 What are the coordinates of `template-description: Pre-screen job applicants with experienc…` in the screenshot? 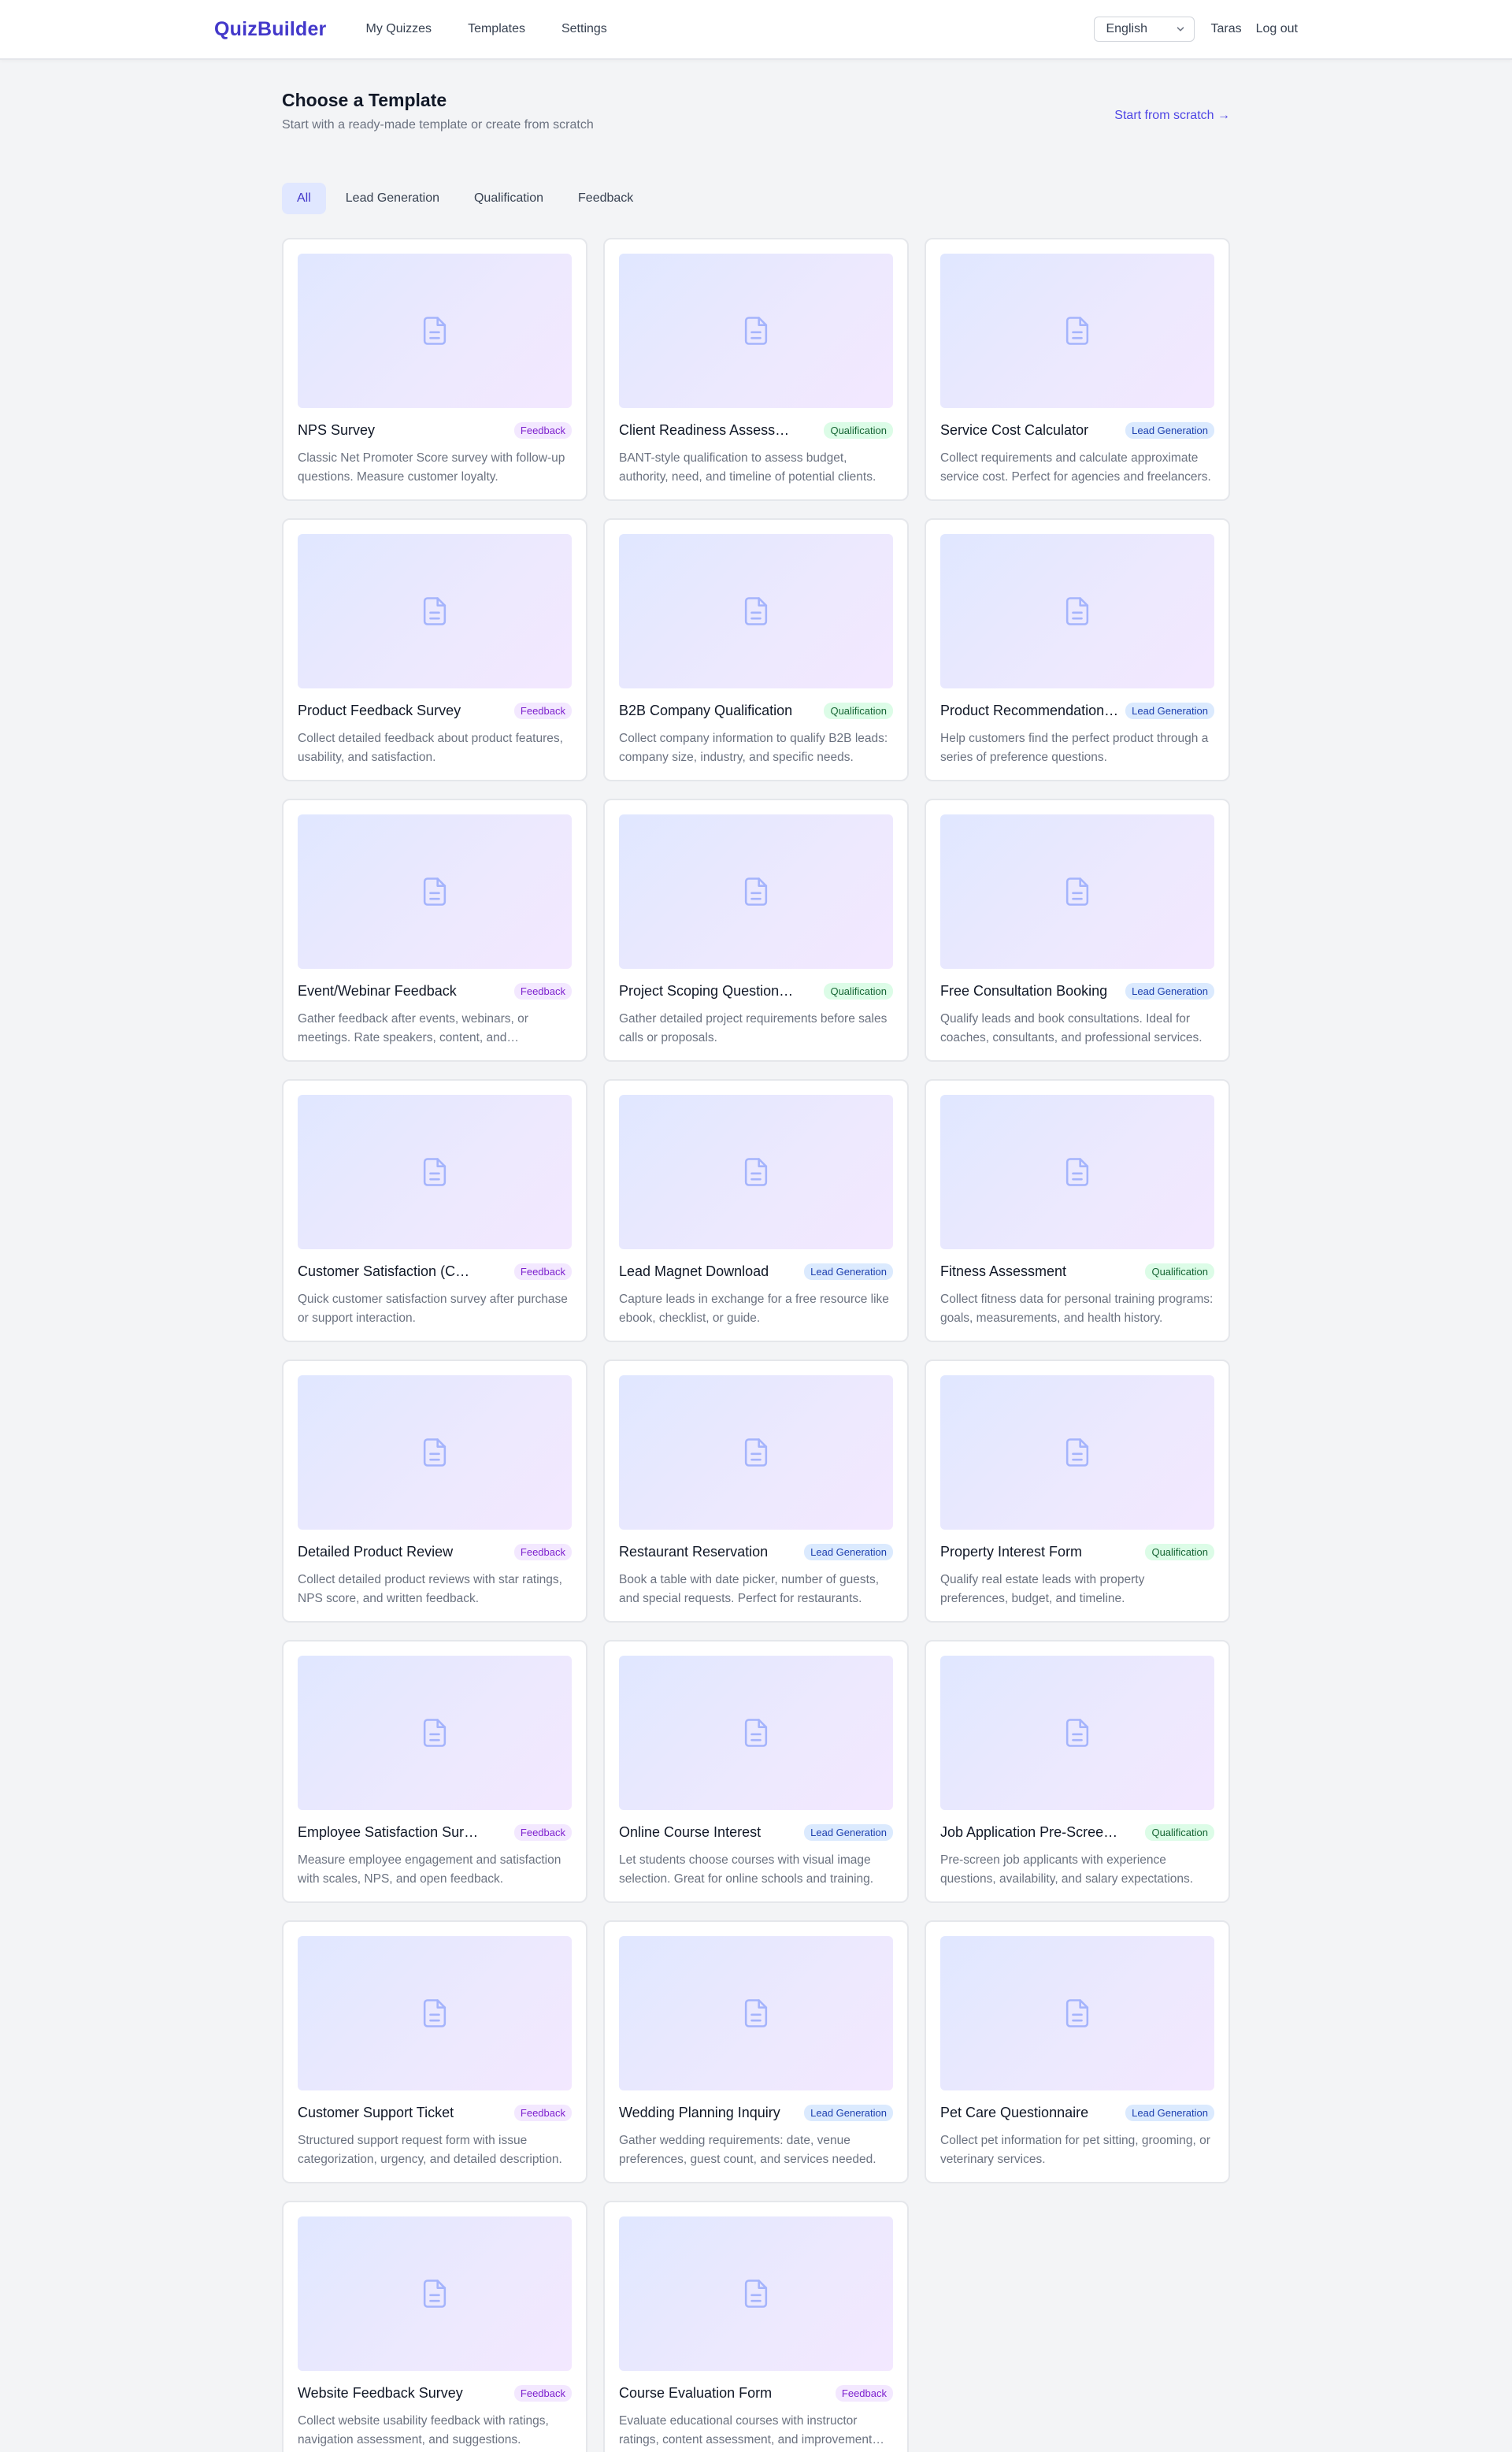 It's located at (1067, 1869).